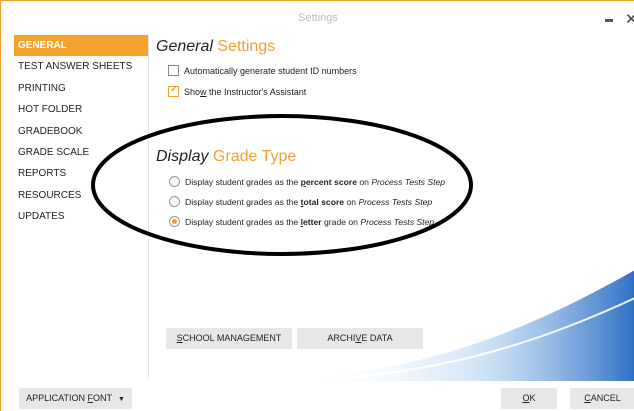 The width and height of the screenshot is (634, 411). What do you see at coordinates (360, 338) in the screenshot?
I see `archive-data-button: ARCHIVE DATA` at bounding box center [360, 338].